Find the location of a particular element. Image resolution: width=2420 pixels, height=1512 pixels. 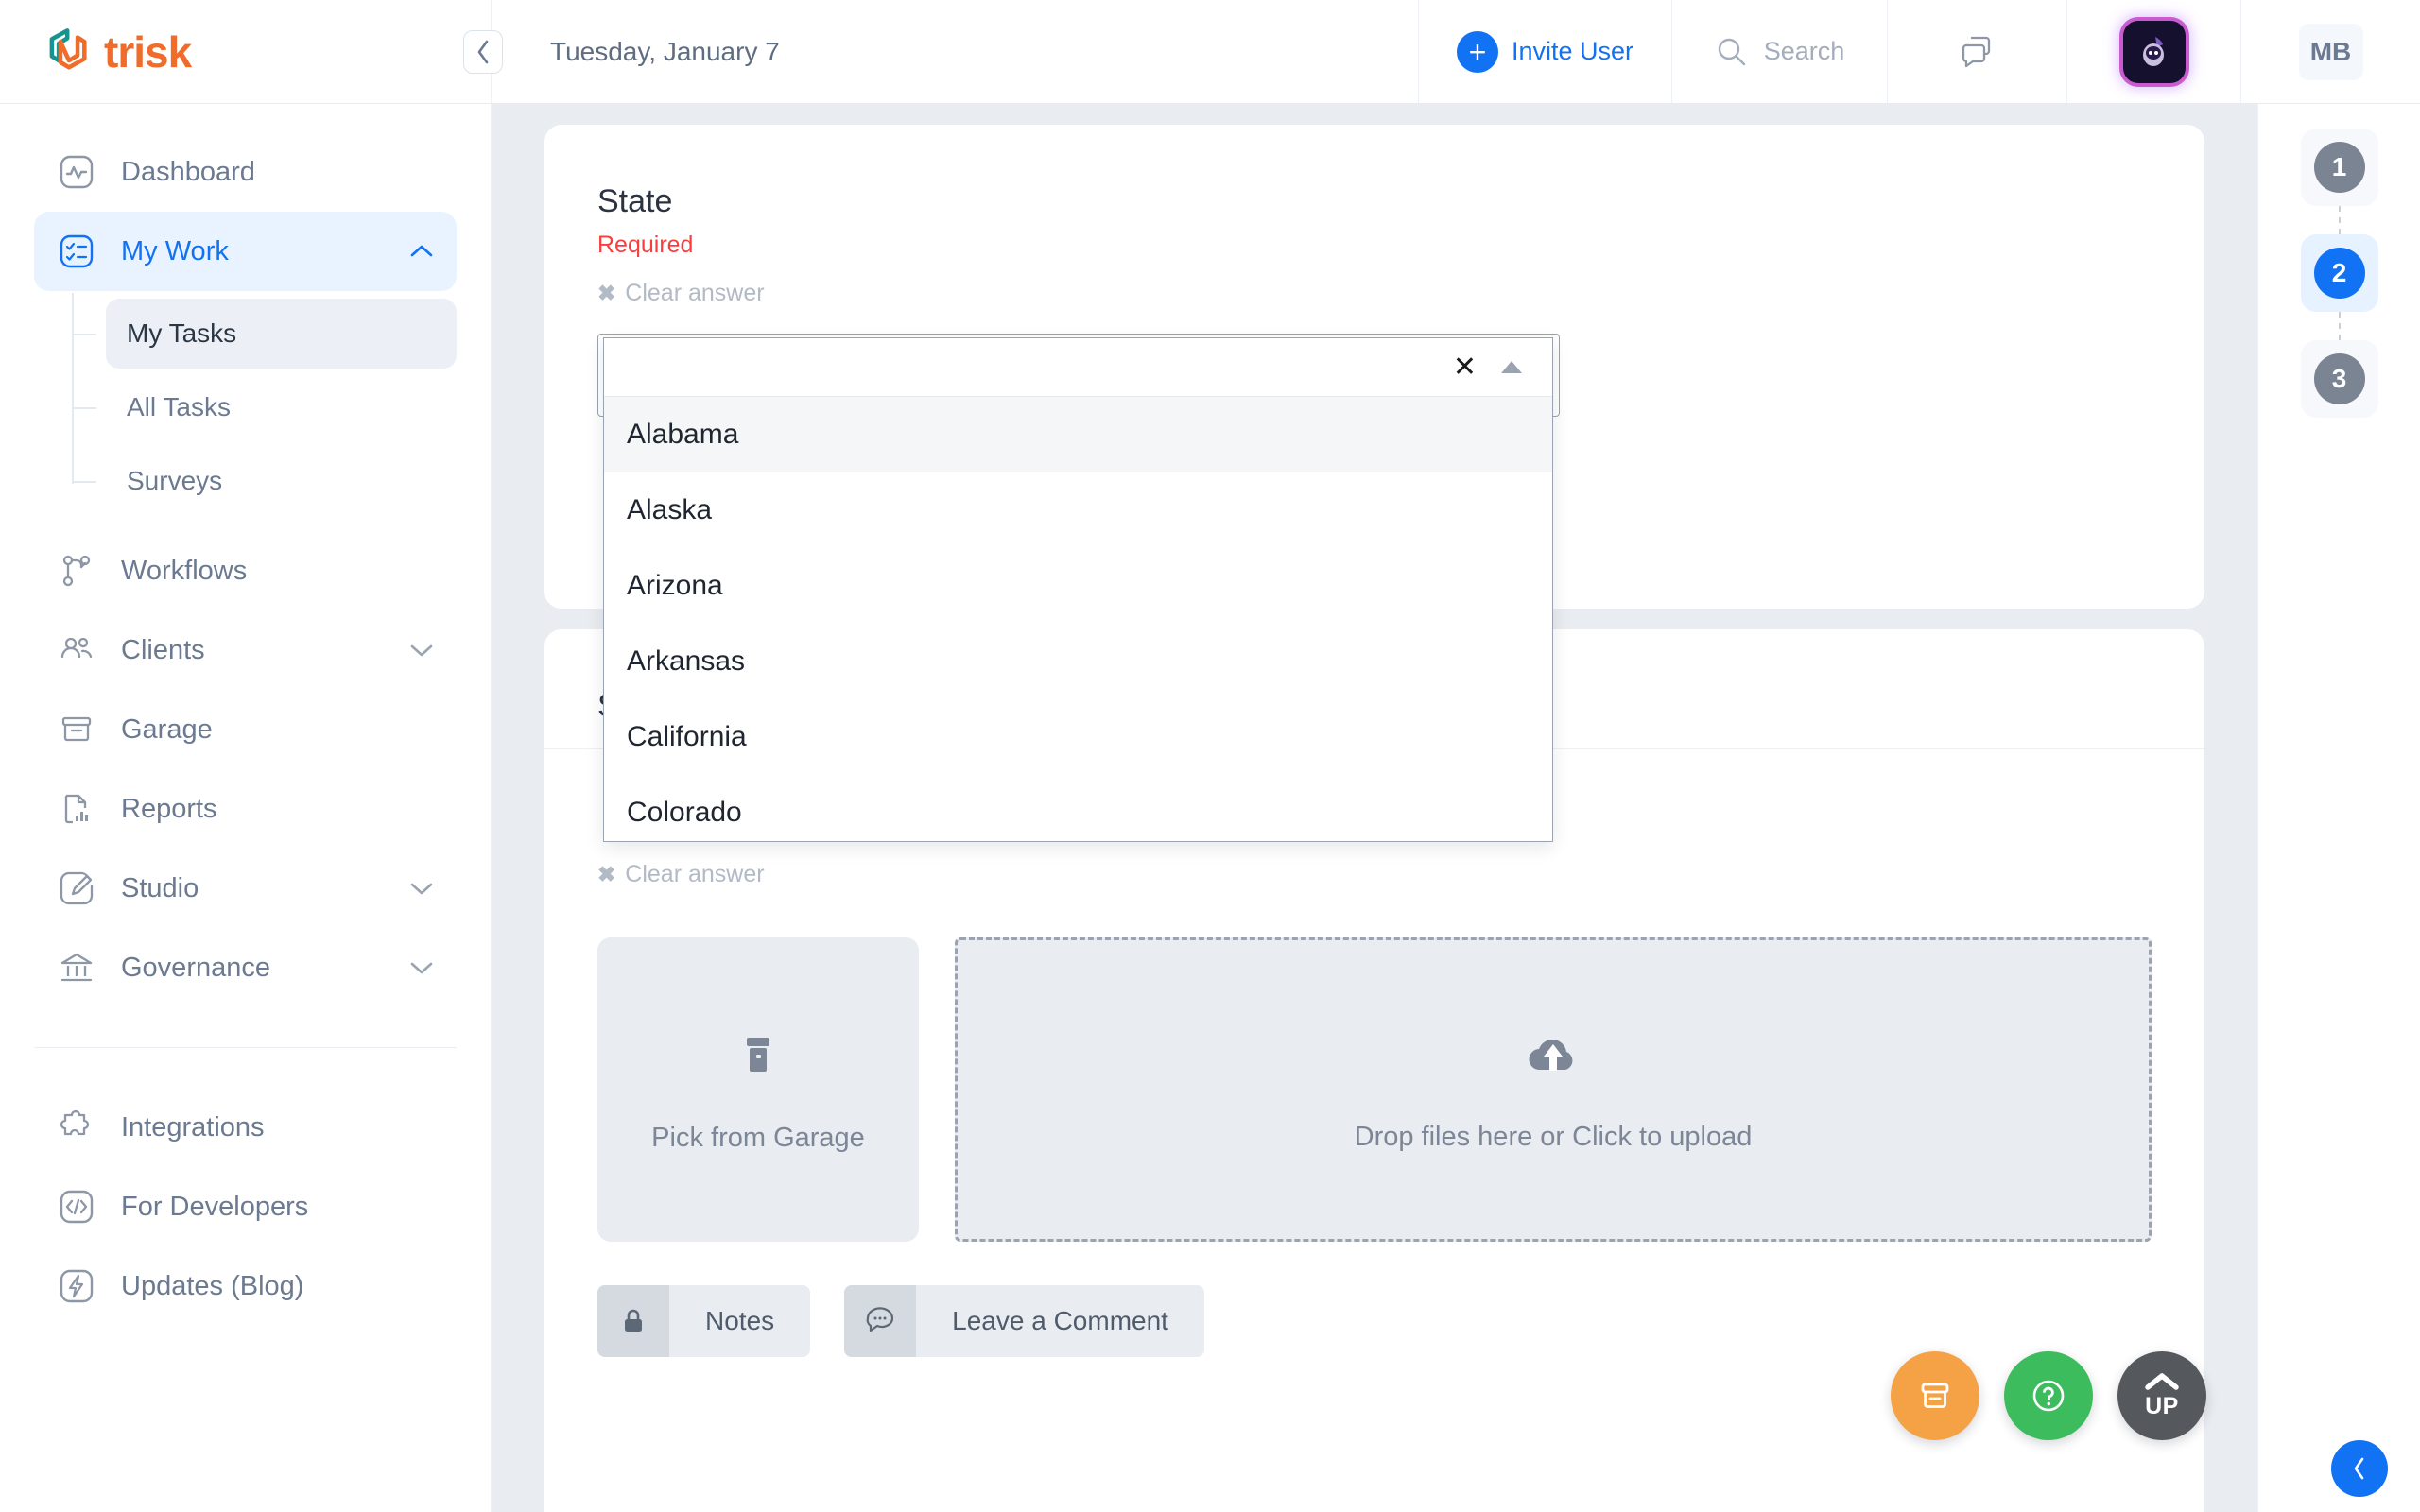

sidebar-item-studio: Studio is located at coordinates (245, 888).